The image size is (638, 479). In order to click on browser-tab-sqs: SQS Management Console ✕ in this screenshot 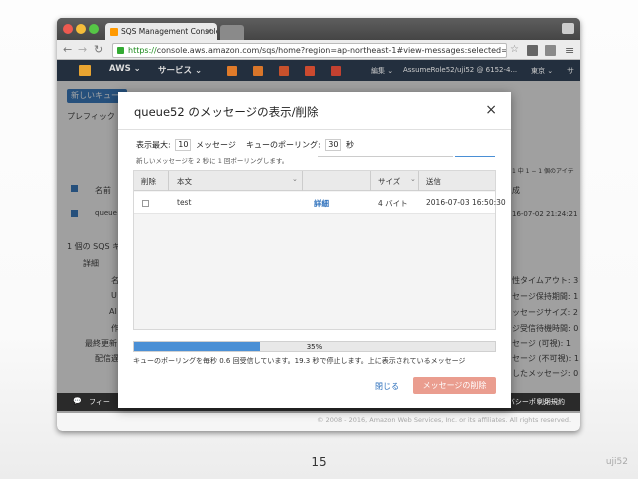, I will do `click(161, 31)`.